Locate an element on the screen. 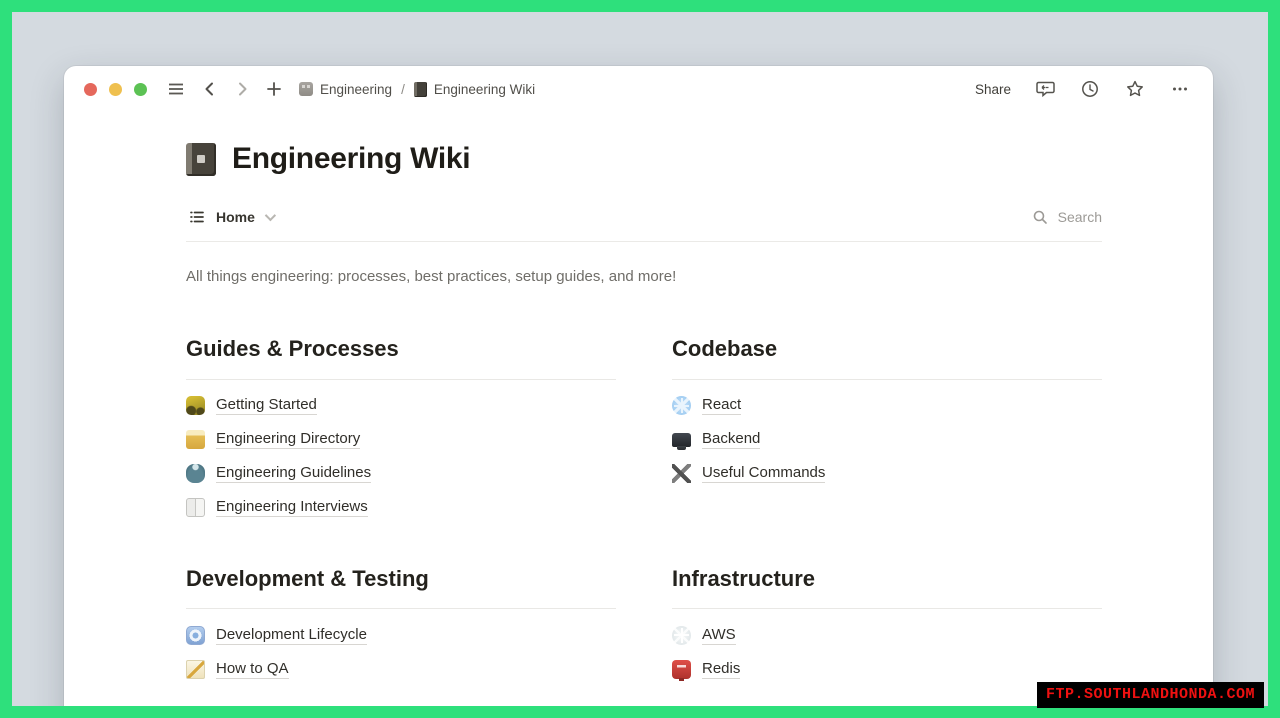 The image size is (1280, 718). page-link-how-to-qa: How to QA is located at coordinates (401, 669).